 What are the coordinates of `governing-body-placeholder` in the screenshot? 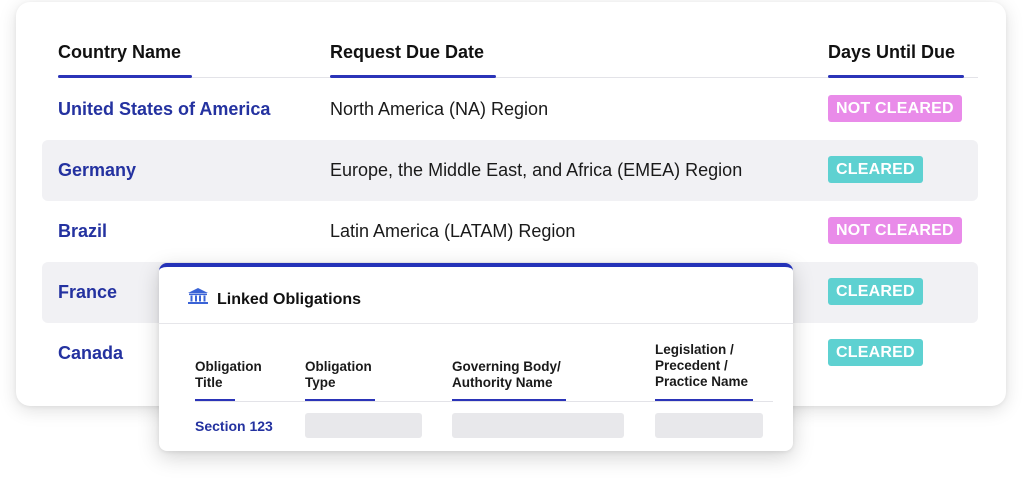 It's located at (538, 425).